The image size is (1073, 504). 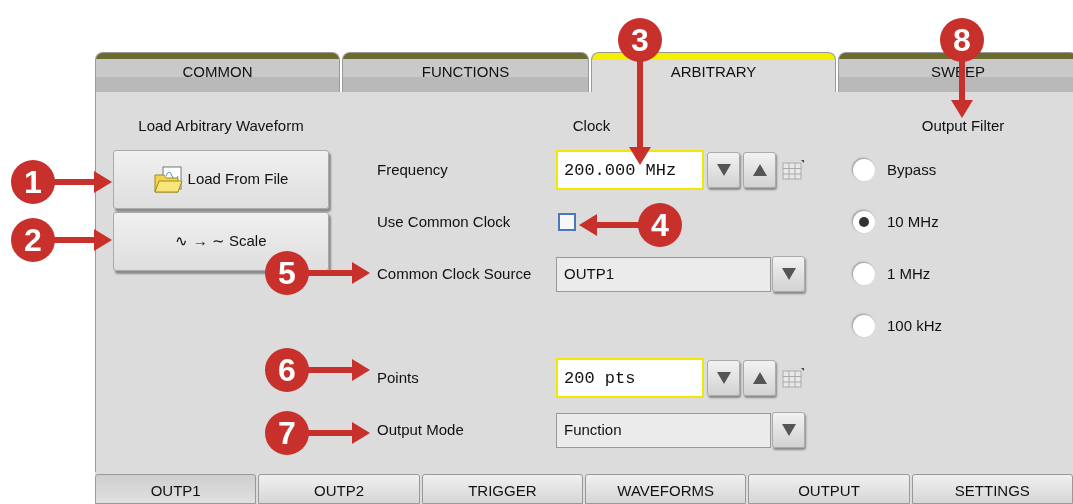 What do you see at coordinates (176, 489) in the screenshot?
I see `tab: OUTP1` at bounding box center [176, 489].